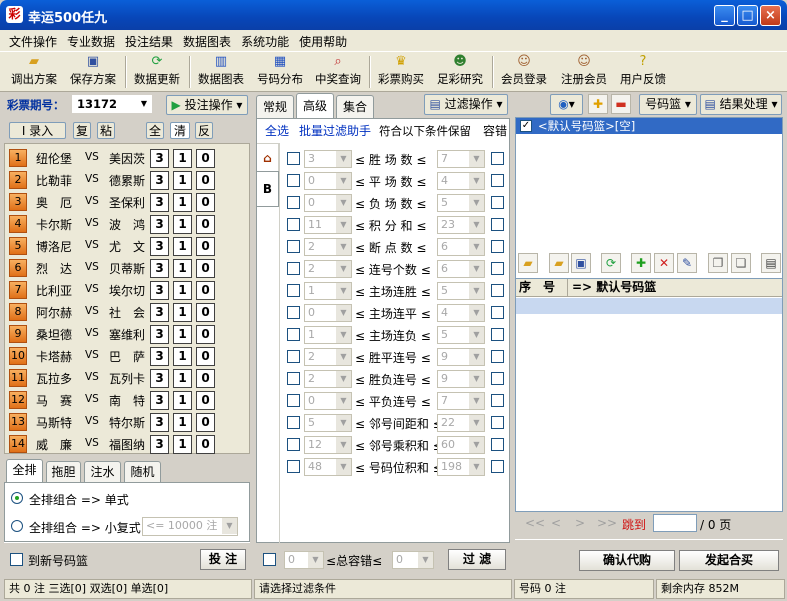 This screenshot has height=601, width=787. What do you see at coordinates (747, 15) in the screenshot?
I see `maximize-button: □` at bounding box center [747, 15].